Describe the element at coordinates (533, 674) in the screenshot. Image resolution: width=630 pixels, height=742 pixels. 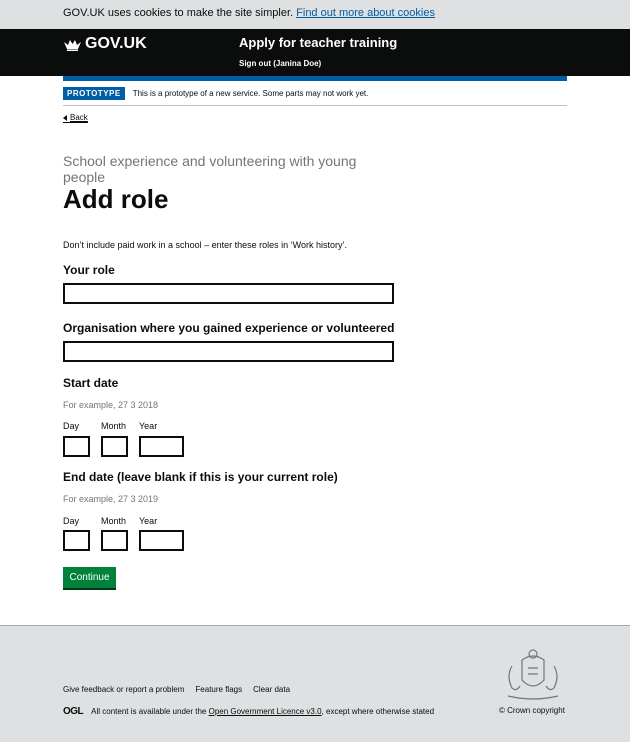
I see `royal-coat-of-arms-icon` at that location.